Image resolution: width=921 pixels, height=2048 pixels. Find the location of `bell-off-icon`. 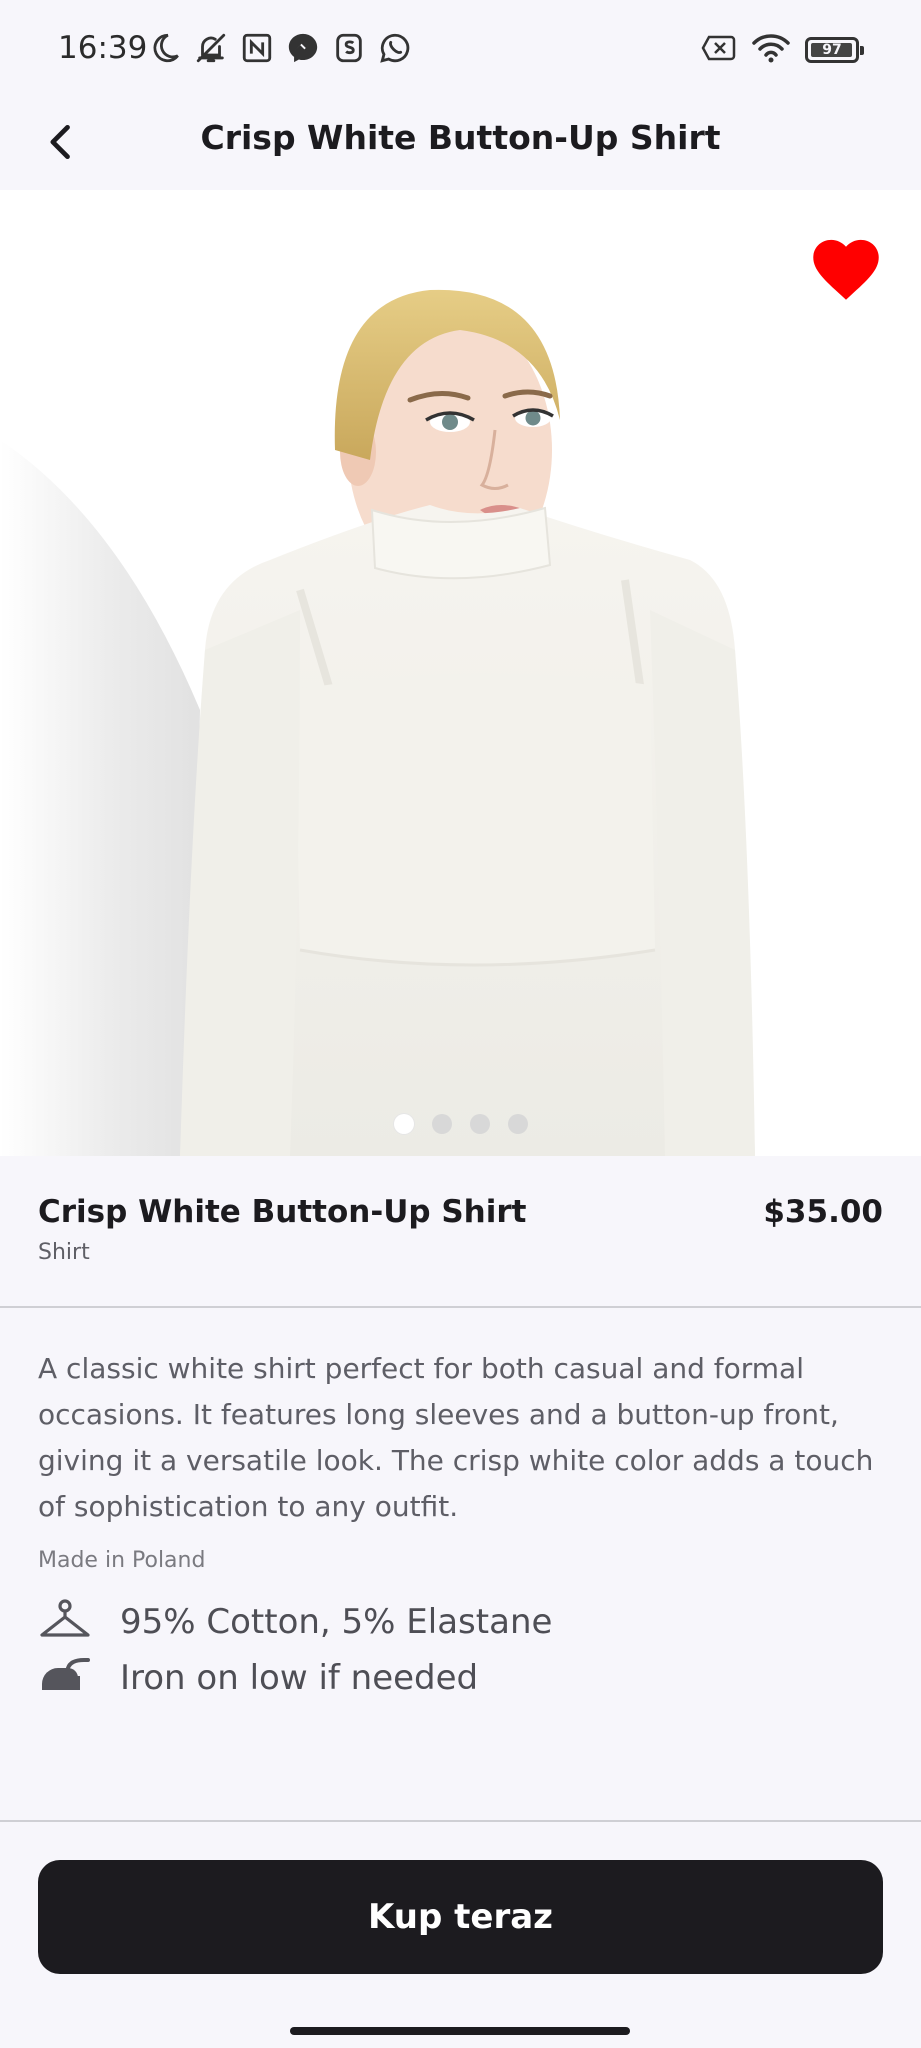

bell-off-icon is located at coordinates (211, 50).